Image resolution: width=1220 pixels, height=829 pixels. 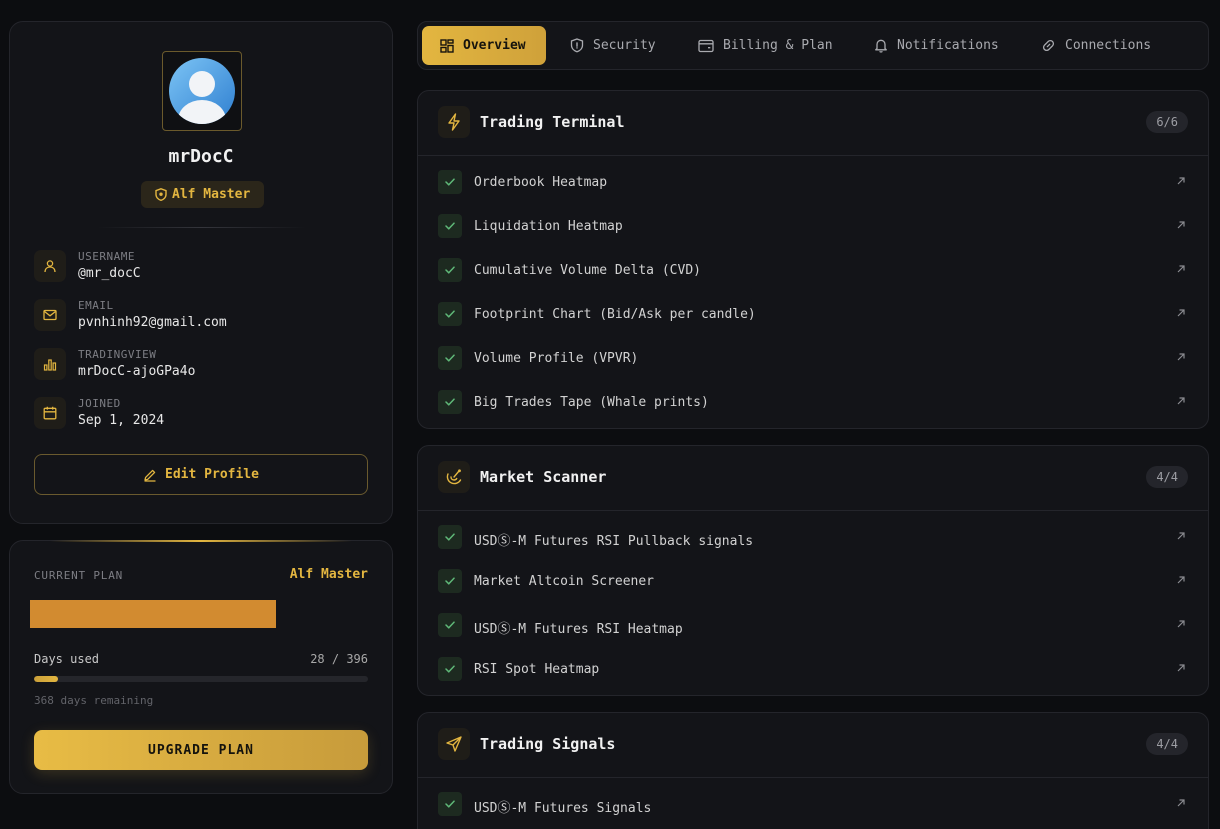 I want to click on mail-icon, so click(x=50, y=315).